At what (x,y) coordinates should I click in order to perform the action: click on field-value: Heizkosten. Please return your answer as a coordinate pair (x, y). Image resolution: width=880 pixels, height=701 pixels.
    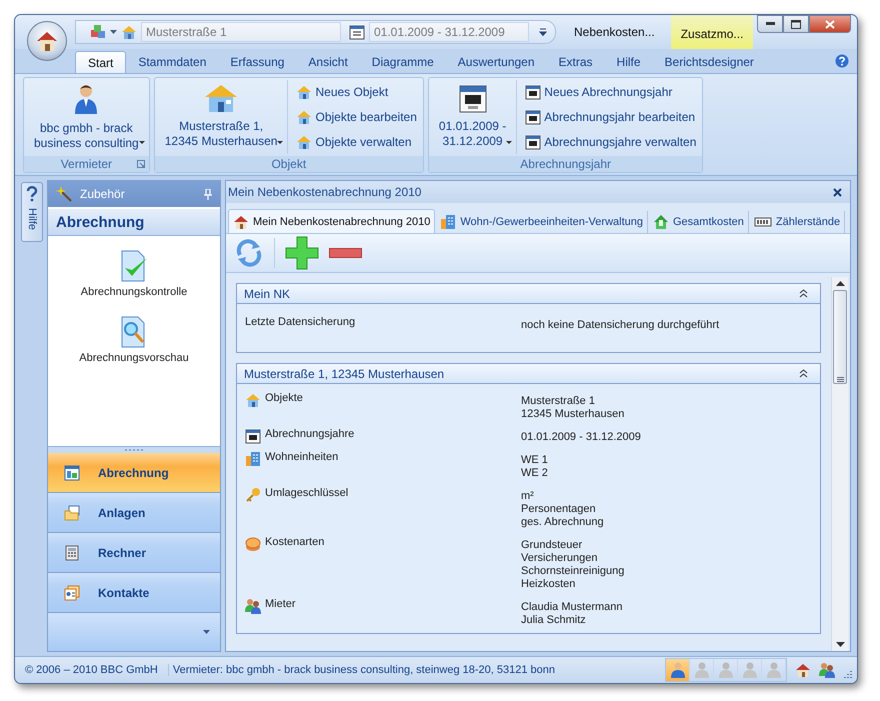
    Looking at the image, I should click on (548, 584).